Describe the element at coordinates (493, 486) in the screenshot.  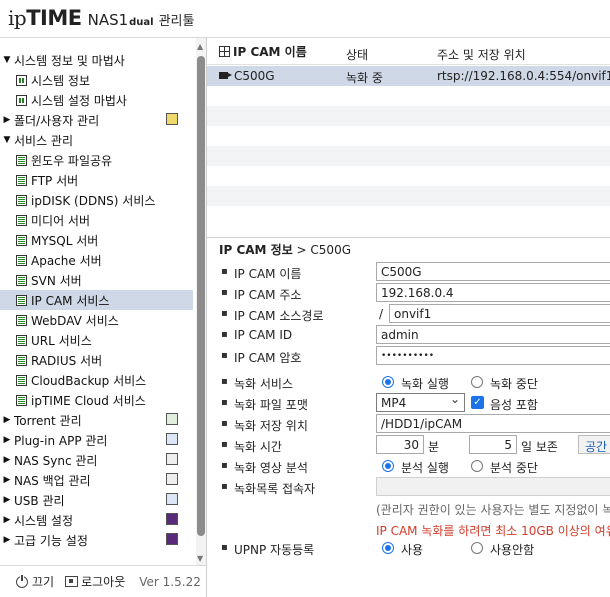
I see `viewer-input` at that location.